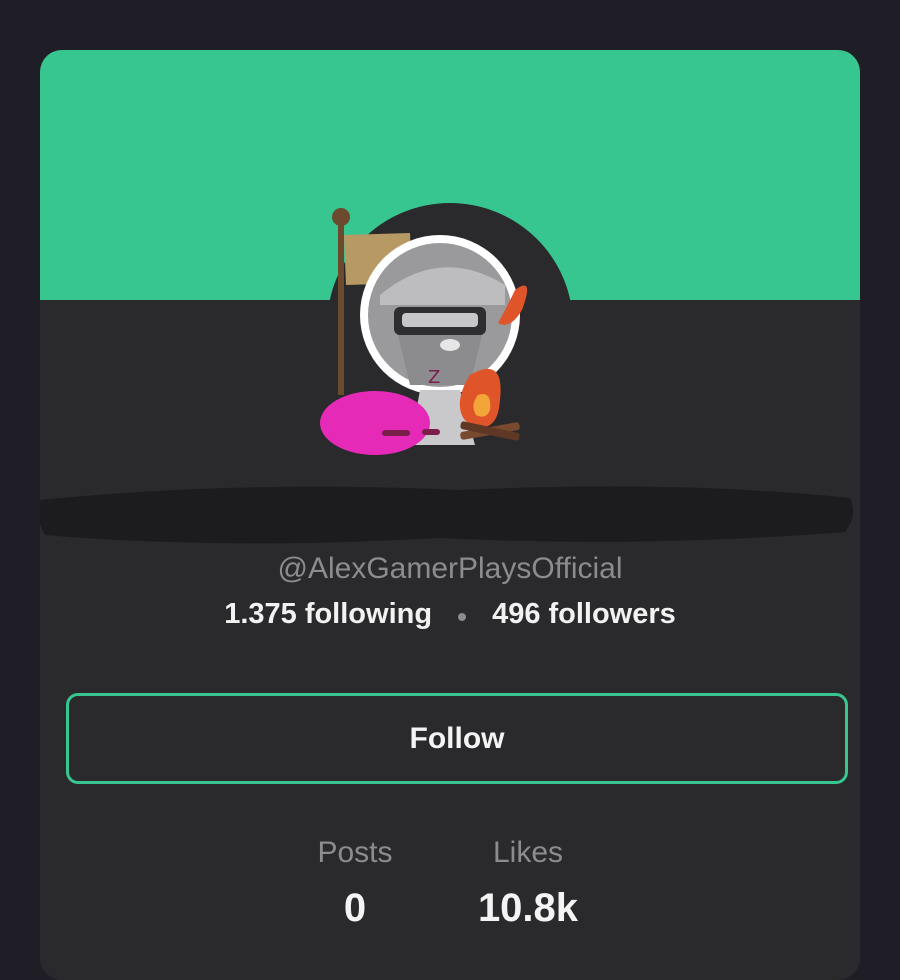 This screenshot has width=900, height=980. Describe the element at coordinates (430, 335) in the screenshot. I see `avatar: Z` at that location.